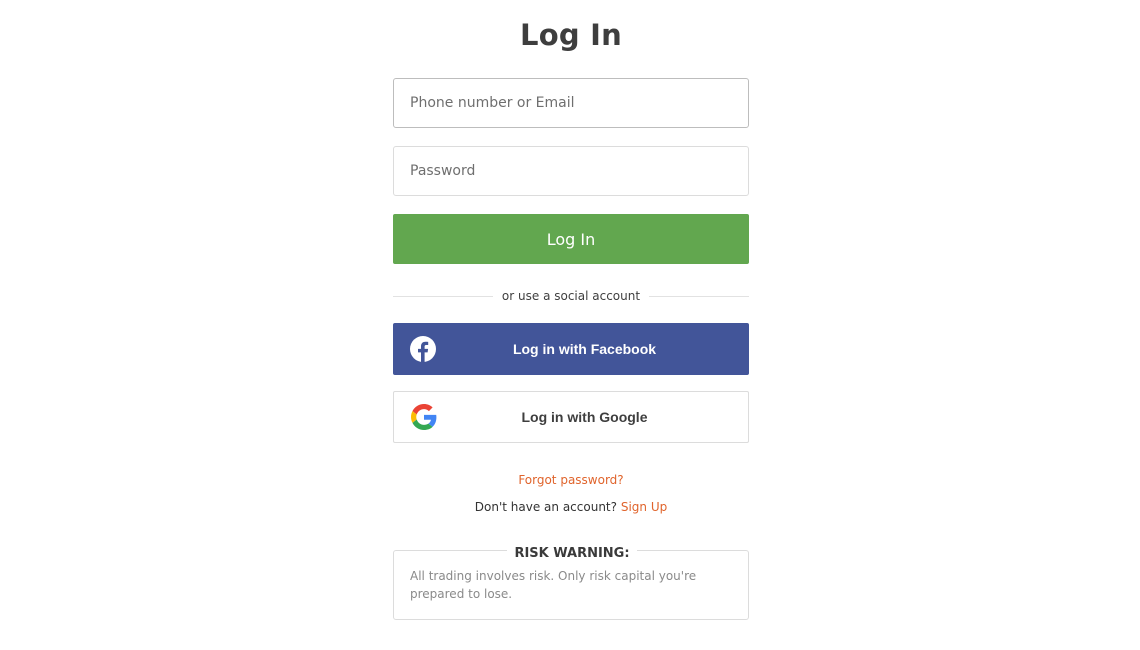  Describe the element at coordinates (571, 480) in the screenshot. I see `forgot-password-link: Forgot password?` at that location.